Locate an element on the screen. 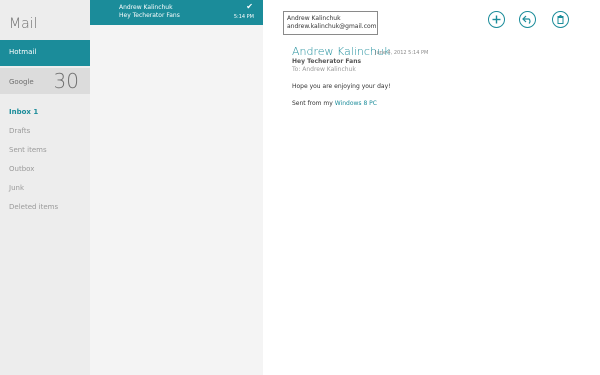  folder-drafts: Drafts is located at coordinates (19, 131).